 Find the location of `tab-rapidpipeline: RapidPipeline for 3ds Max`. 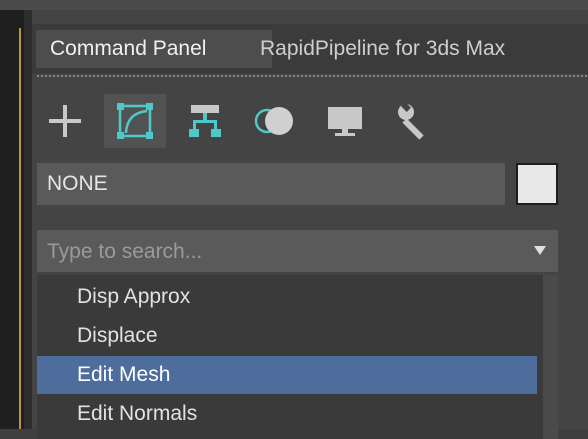

tab-rapidpipeline: RapidPipeline for 3ds Max is located at coordinates (382, 49).